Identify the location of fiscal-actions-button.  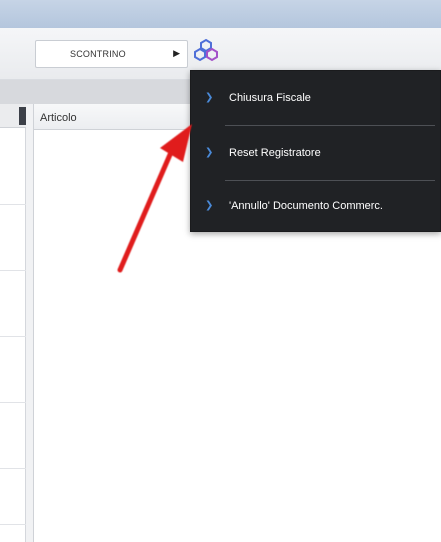
(206, 51).